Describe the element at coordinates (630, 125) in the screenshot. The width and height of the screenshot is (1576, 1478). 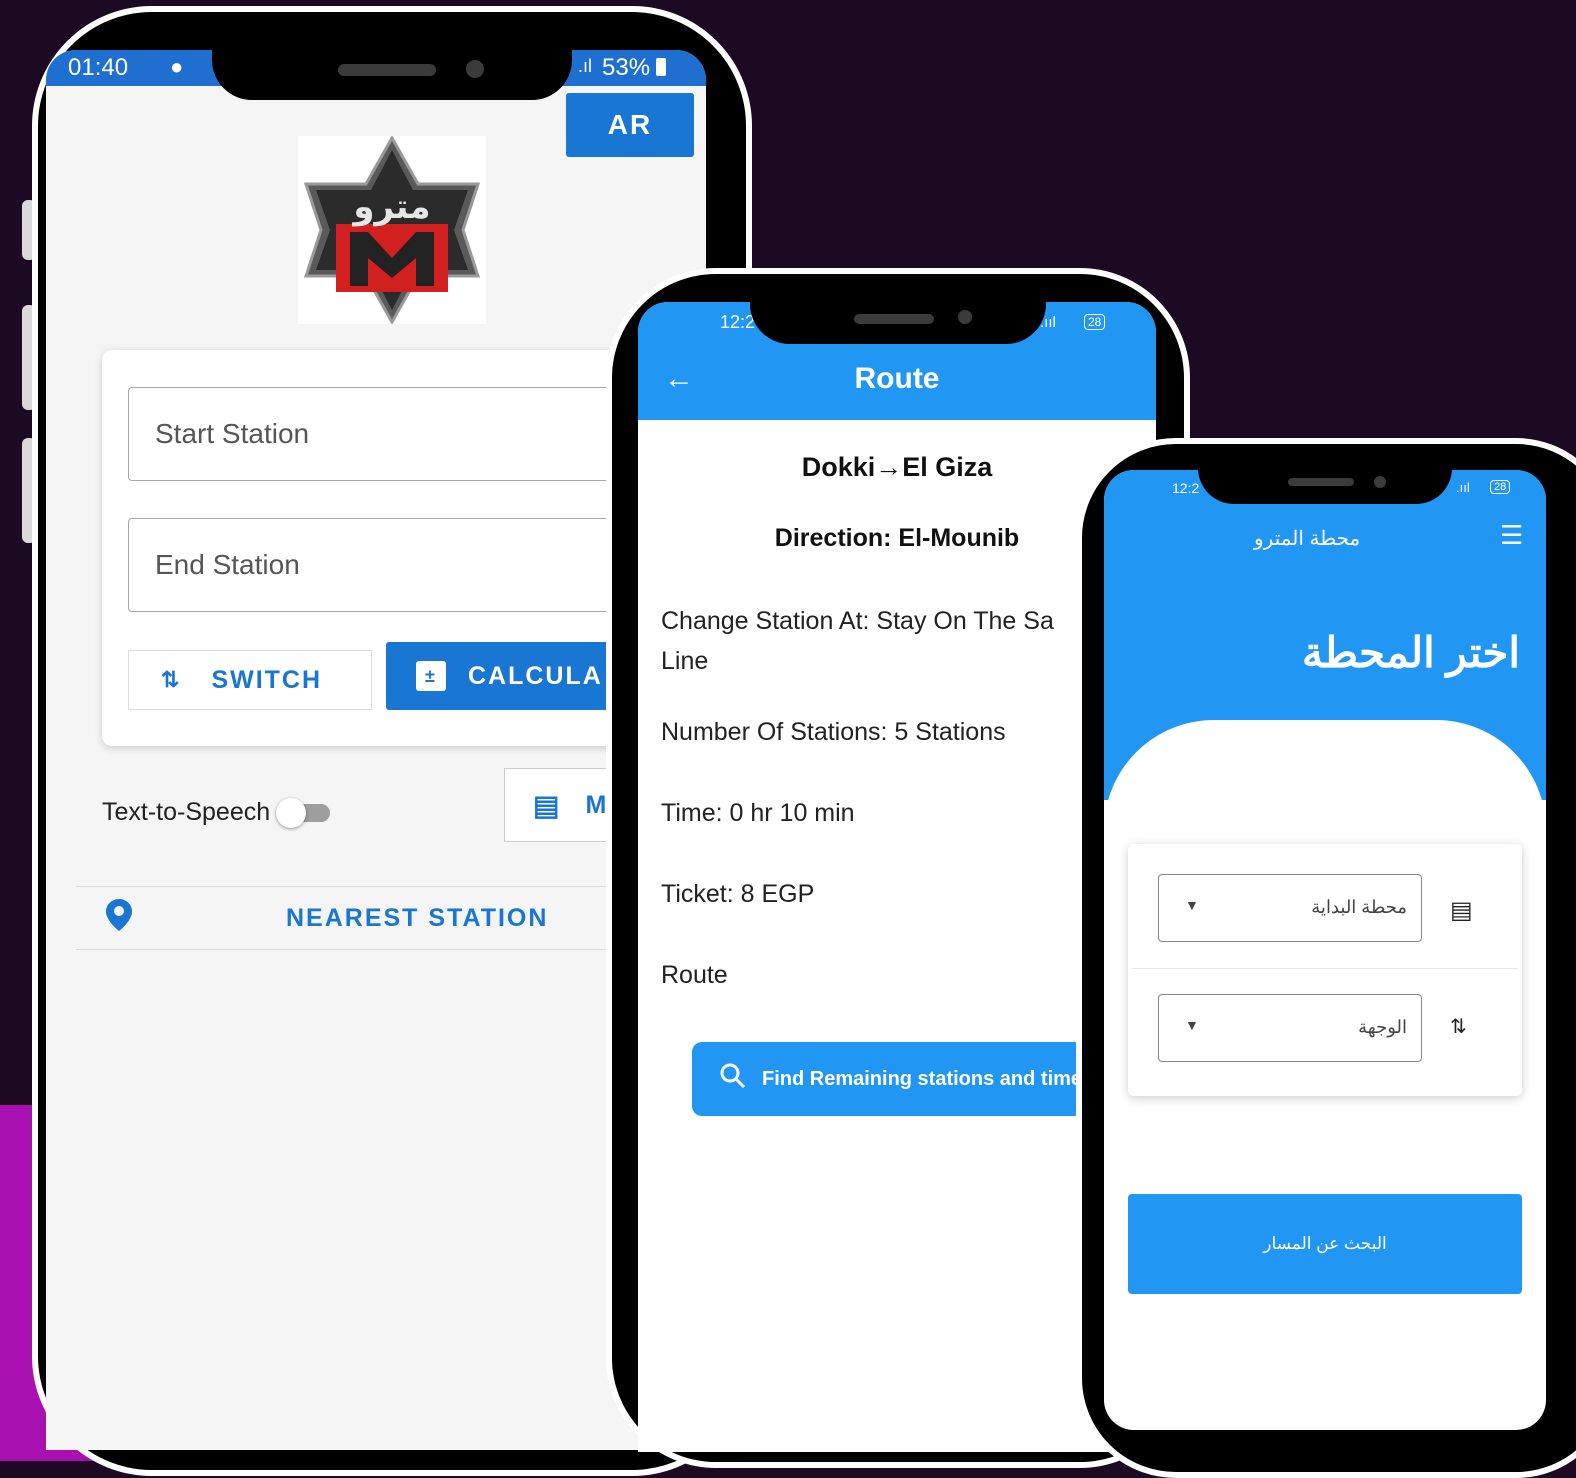
I see `language-button: AR` at that location.